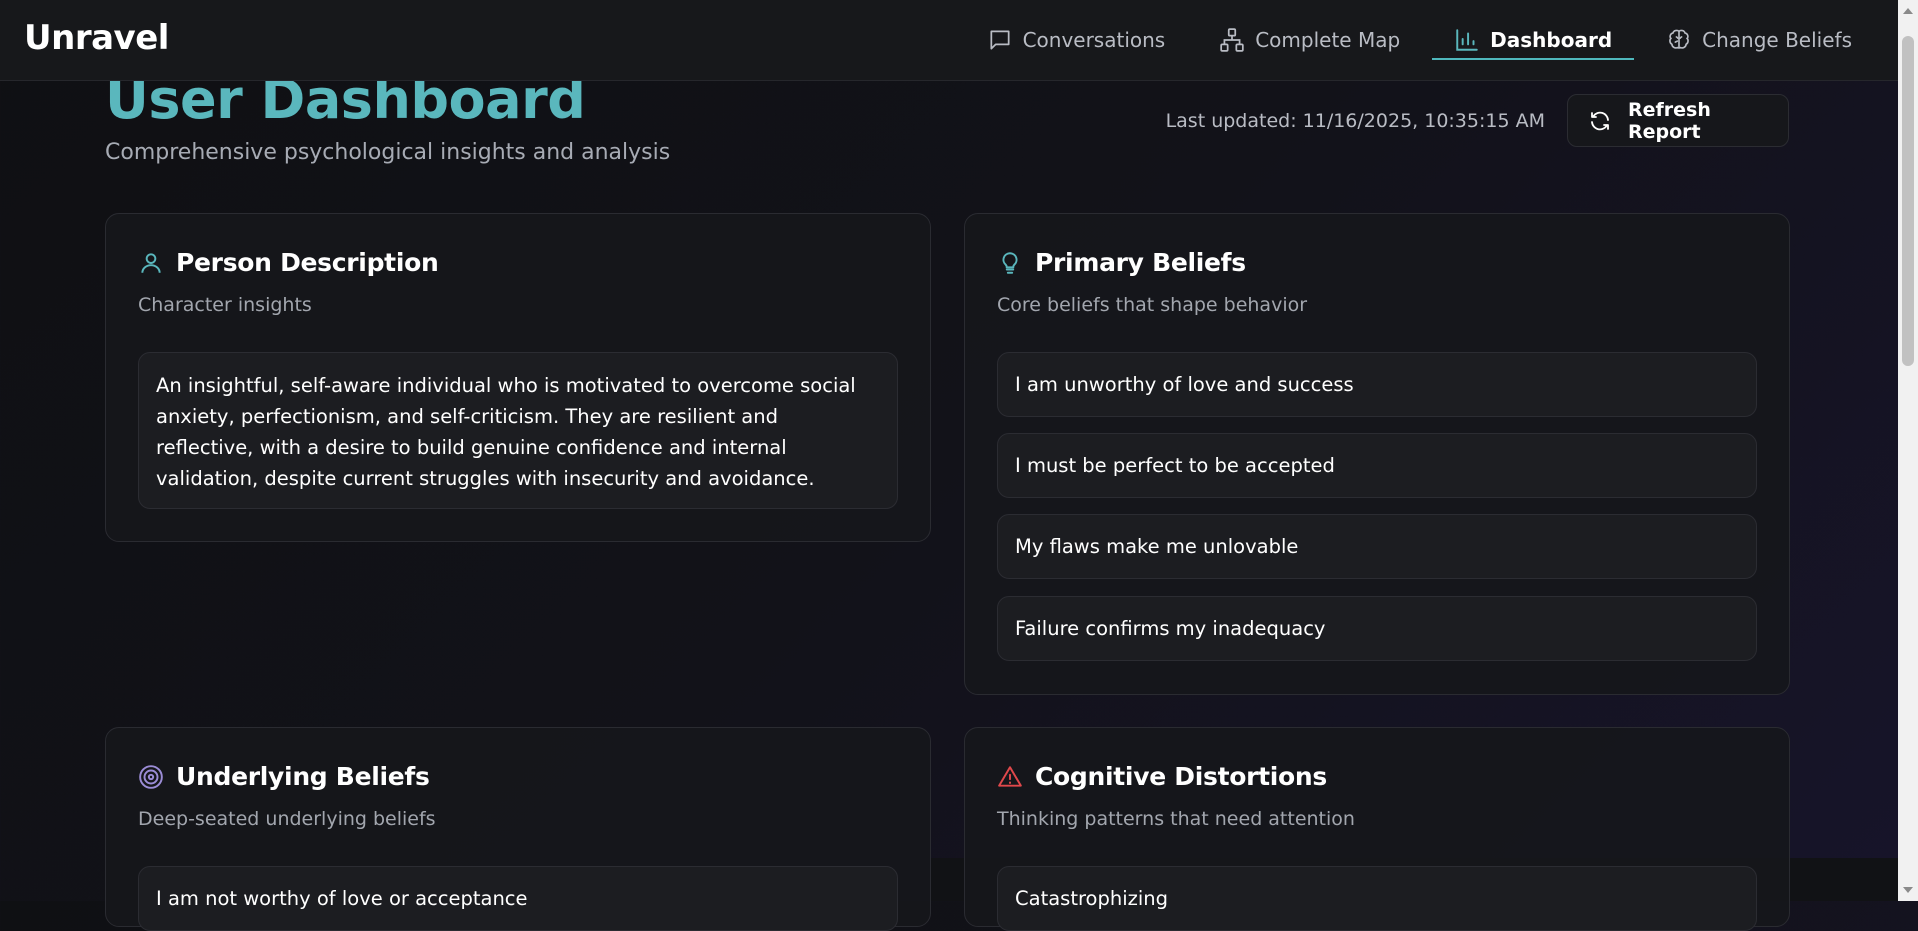  What do you see at coordinates (1181, 776) in the screenshot?
I see `card-title: Cognitive Distortions` at bounding box center [1181, 776].